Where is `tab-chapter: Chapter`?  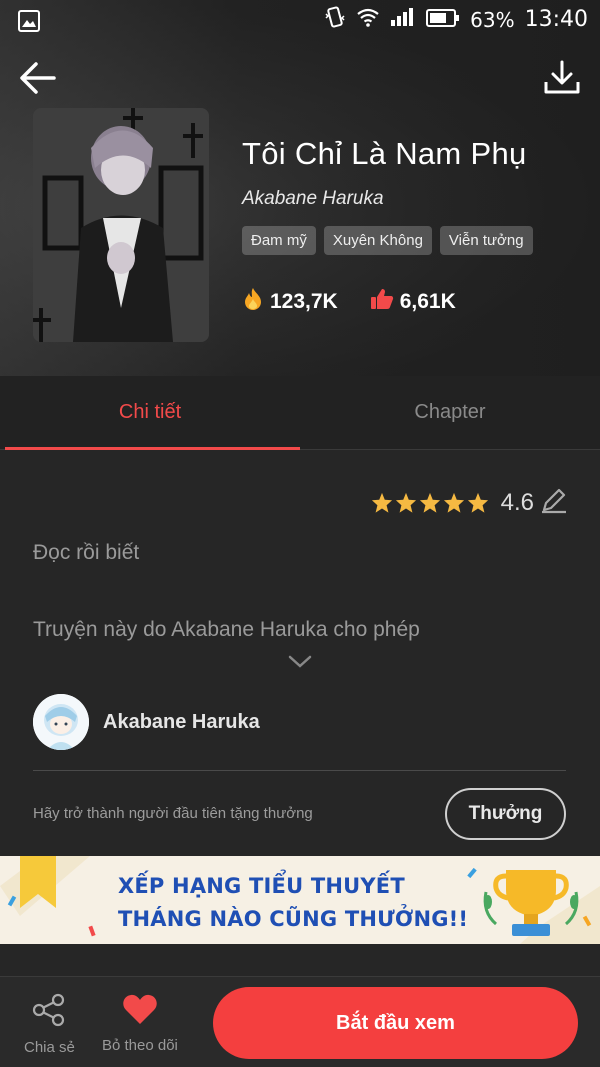 tab-chapter: Chapter is located at coordinates (450, 412).